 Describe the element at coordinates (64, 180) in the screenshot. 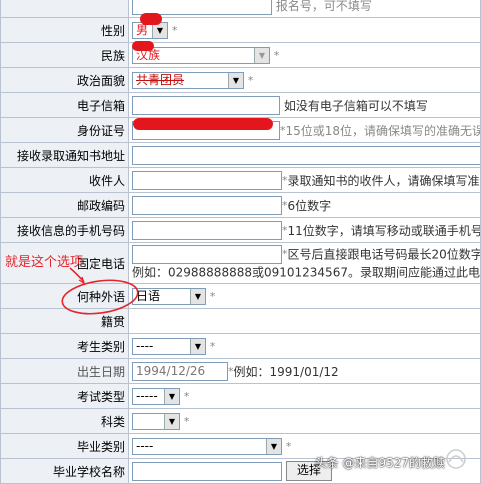

I see `recipient-label: 收件人` at that location.